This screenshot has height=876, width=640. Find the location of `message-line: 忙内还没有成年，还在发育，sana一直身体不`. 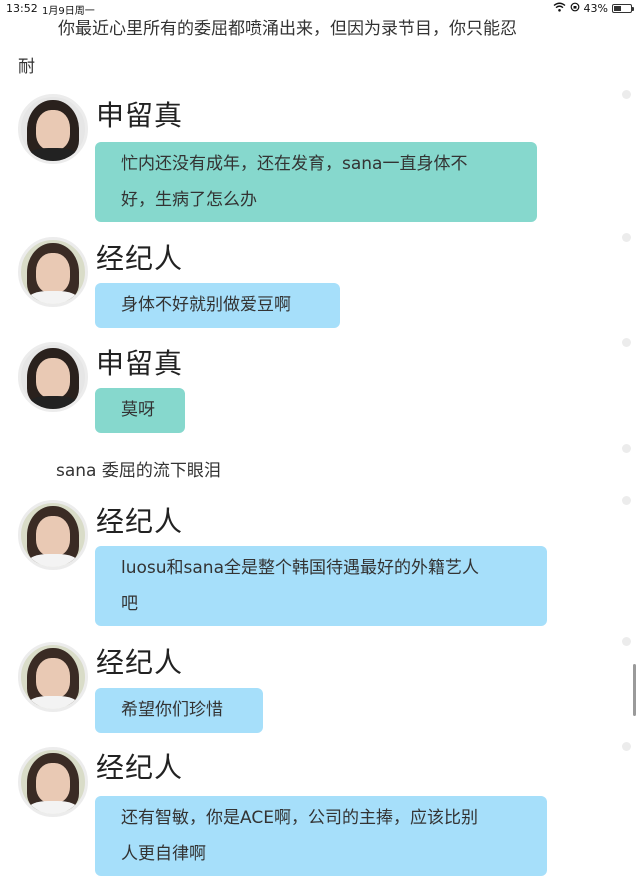

message-line: 忙内还没有成年，还在发育，sana一直身体不 is located at coordinates (294, 164).